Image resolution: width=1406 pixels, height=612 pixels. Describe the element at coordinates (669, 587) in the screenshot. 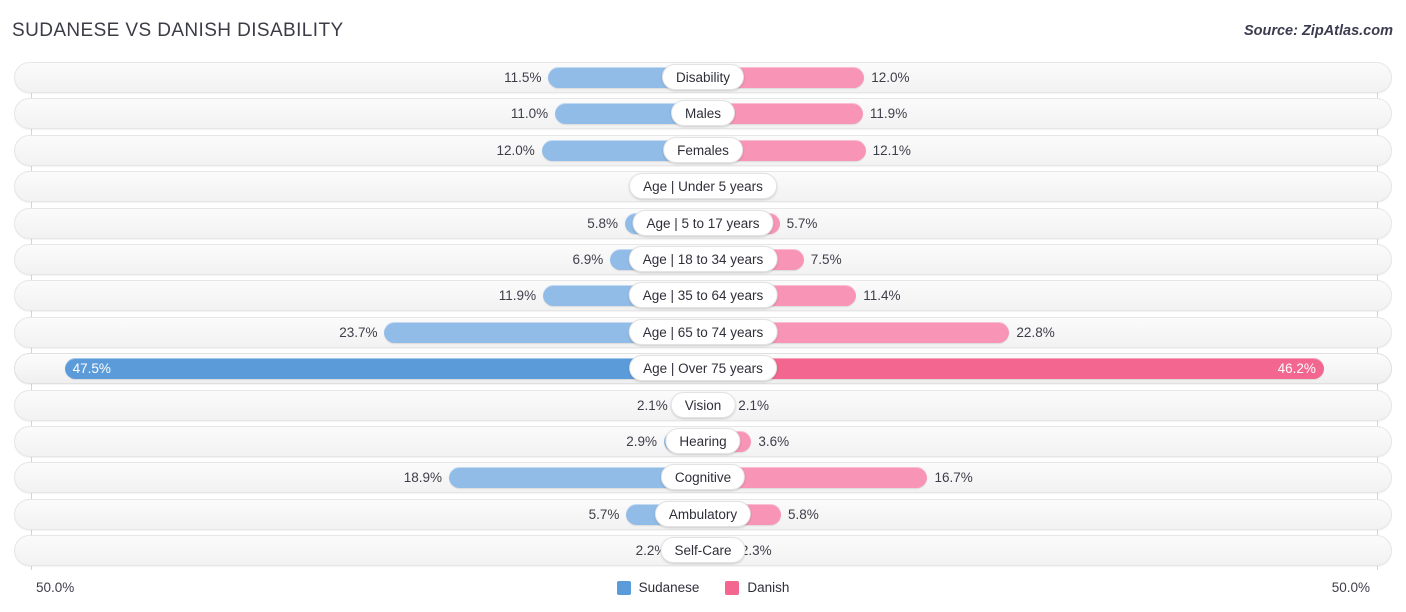

I see `legend-label: Sudanese` at that location.